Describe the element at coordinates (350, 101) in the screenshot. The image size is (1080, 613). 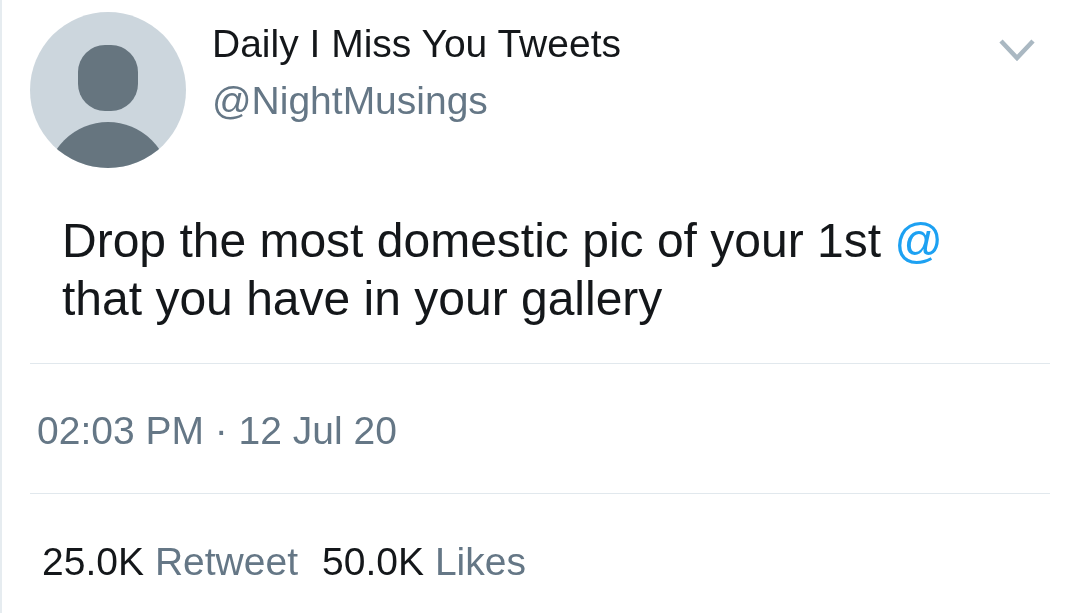
I see `author-handle: @NightMusings` at that location.